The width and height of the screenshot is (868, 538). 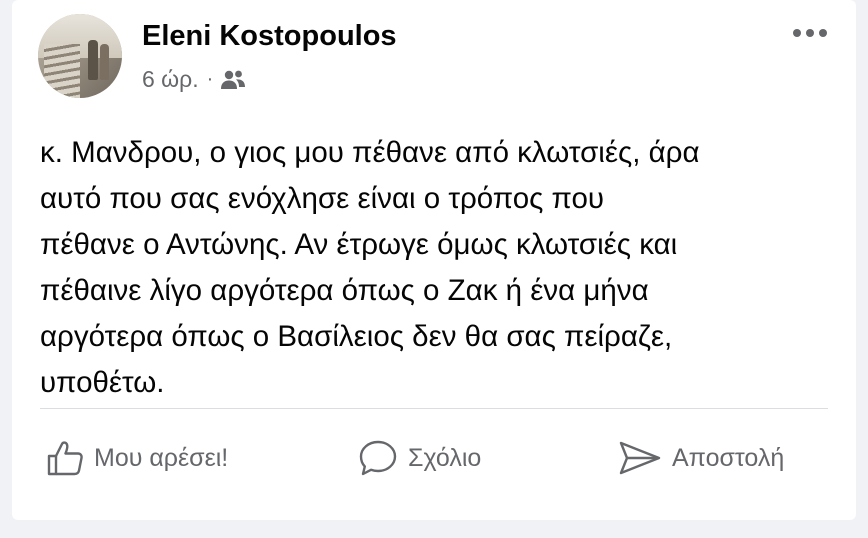 I want to click on share-label: Αποστολή, so click(x=728, y=457).